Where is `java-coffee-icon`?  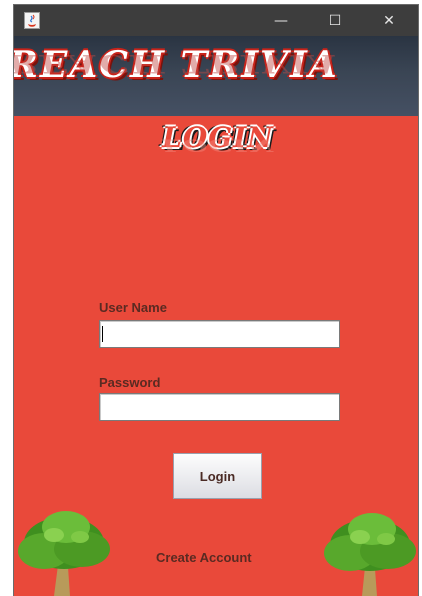
java-coffee-icon is located at coordinates (32, 20).